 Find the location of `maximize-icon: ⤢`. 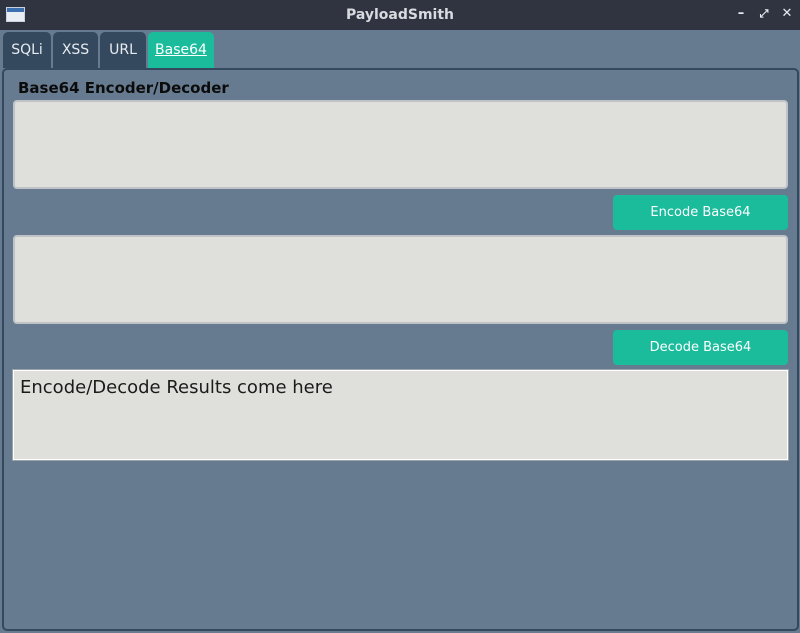

maximize-icon: ⤢ is located at coordinates (764, 14).